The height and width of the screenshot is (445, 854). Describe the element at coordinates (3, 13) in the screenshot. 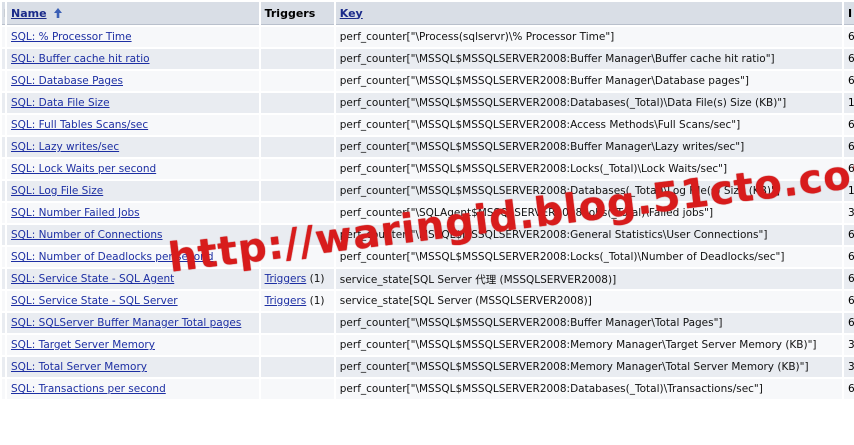

I see `select-column-header: l` at that location.